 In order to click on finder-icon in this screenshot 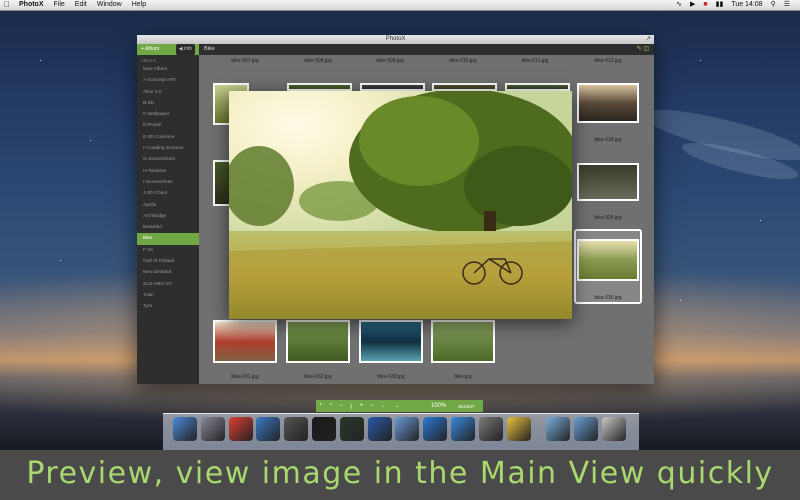, I will do `click(185, 429)`.